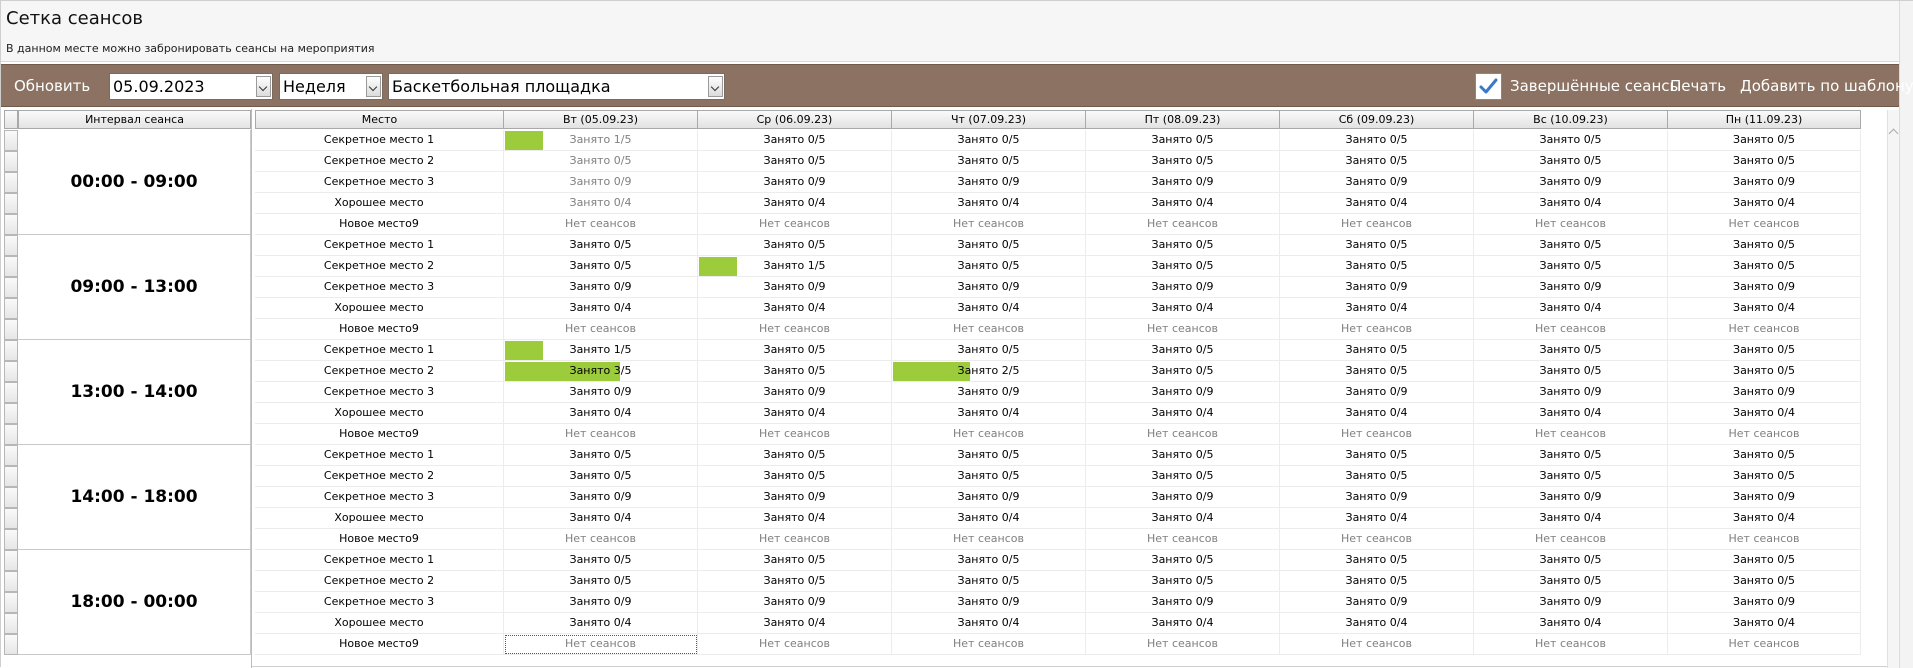  I want to click on column-header-day: Пн (11.09.23), so click(1764, 119).